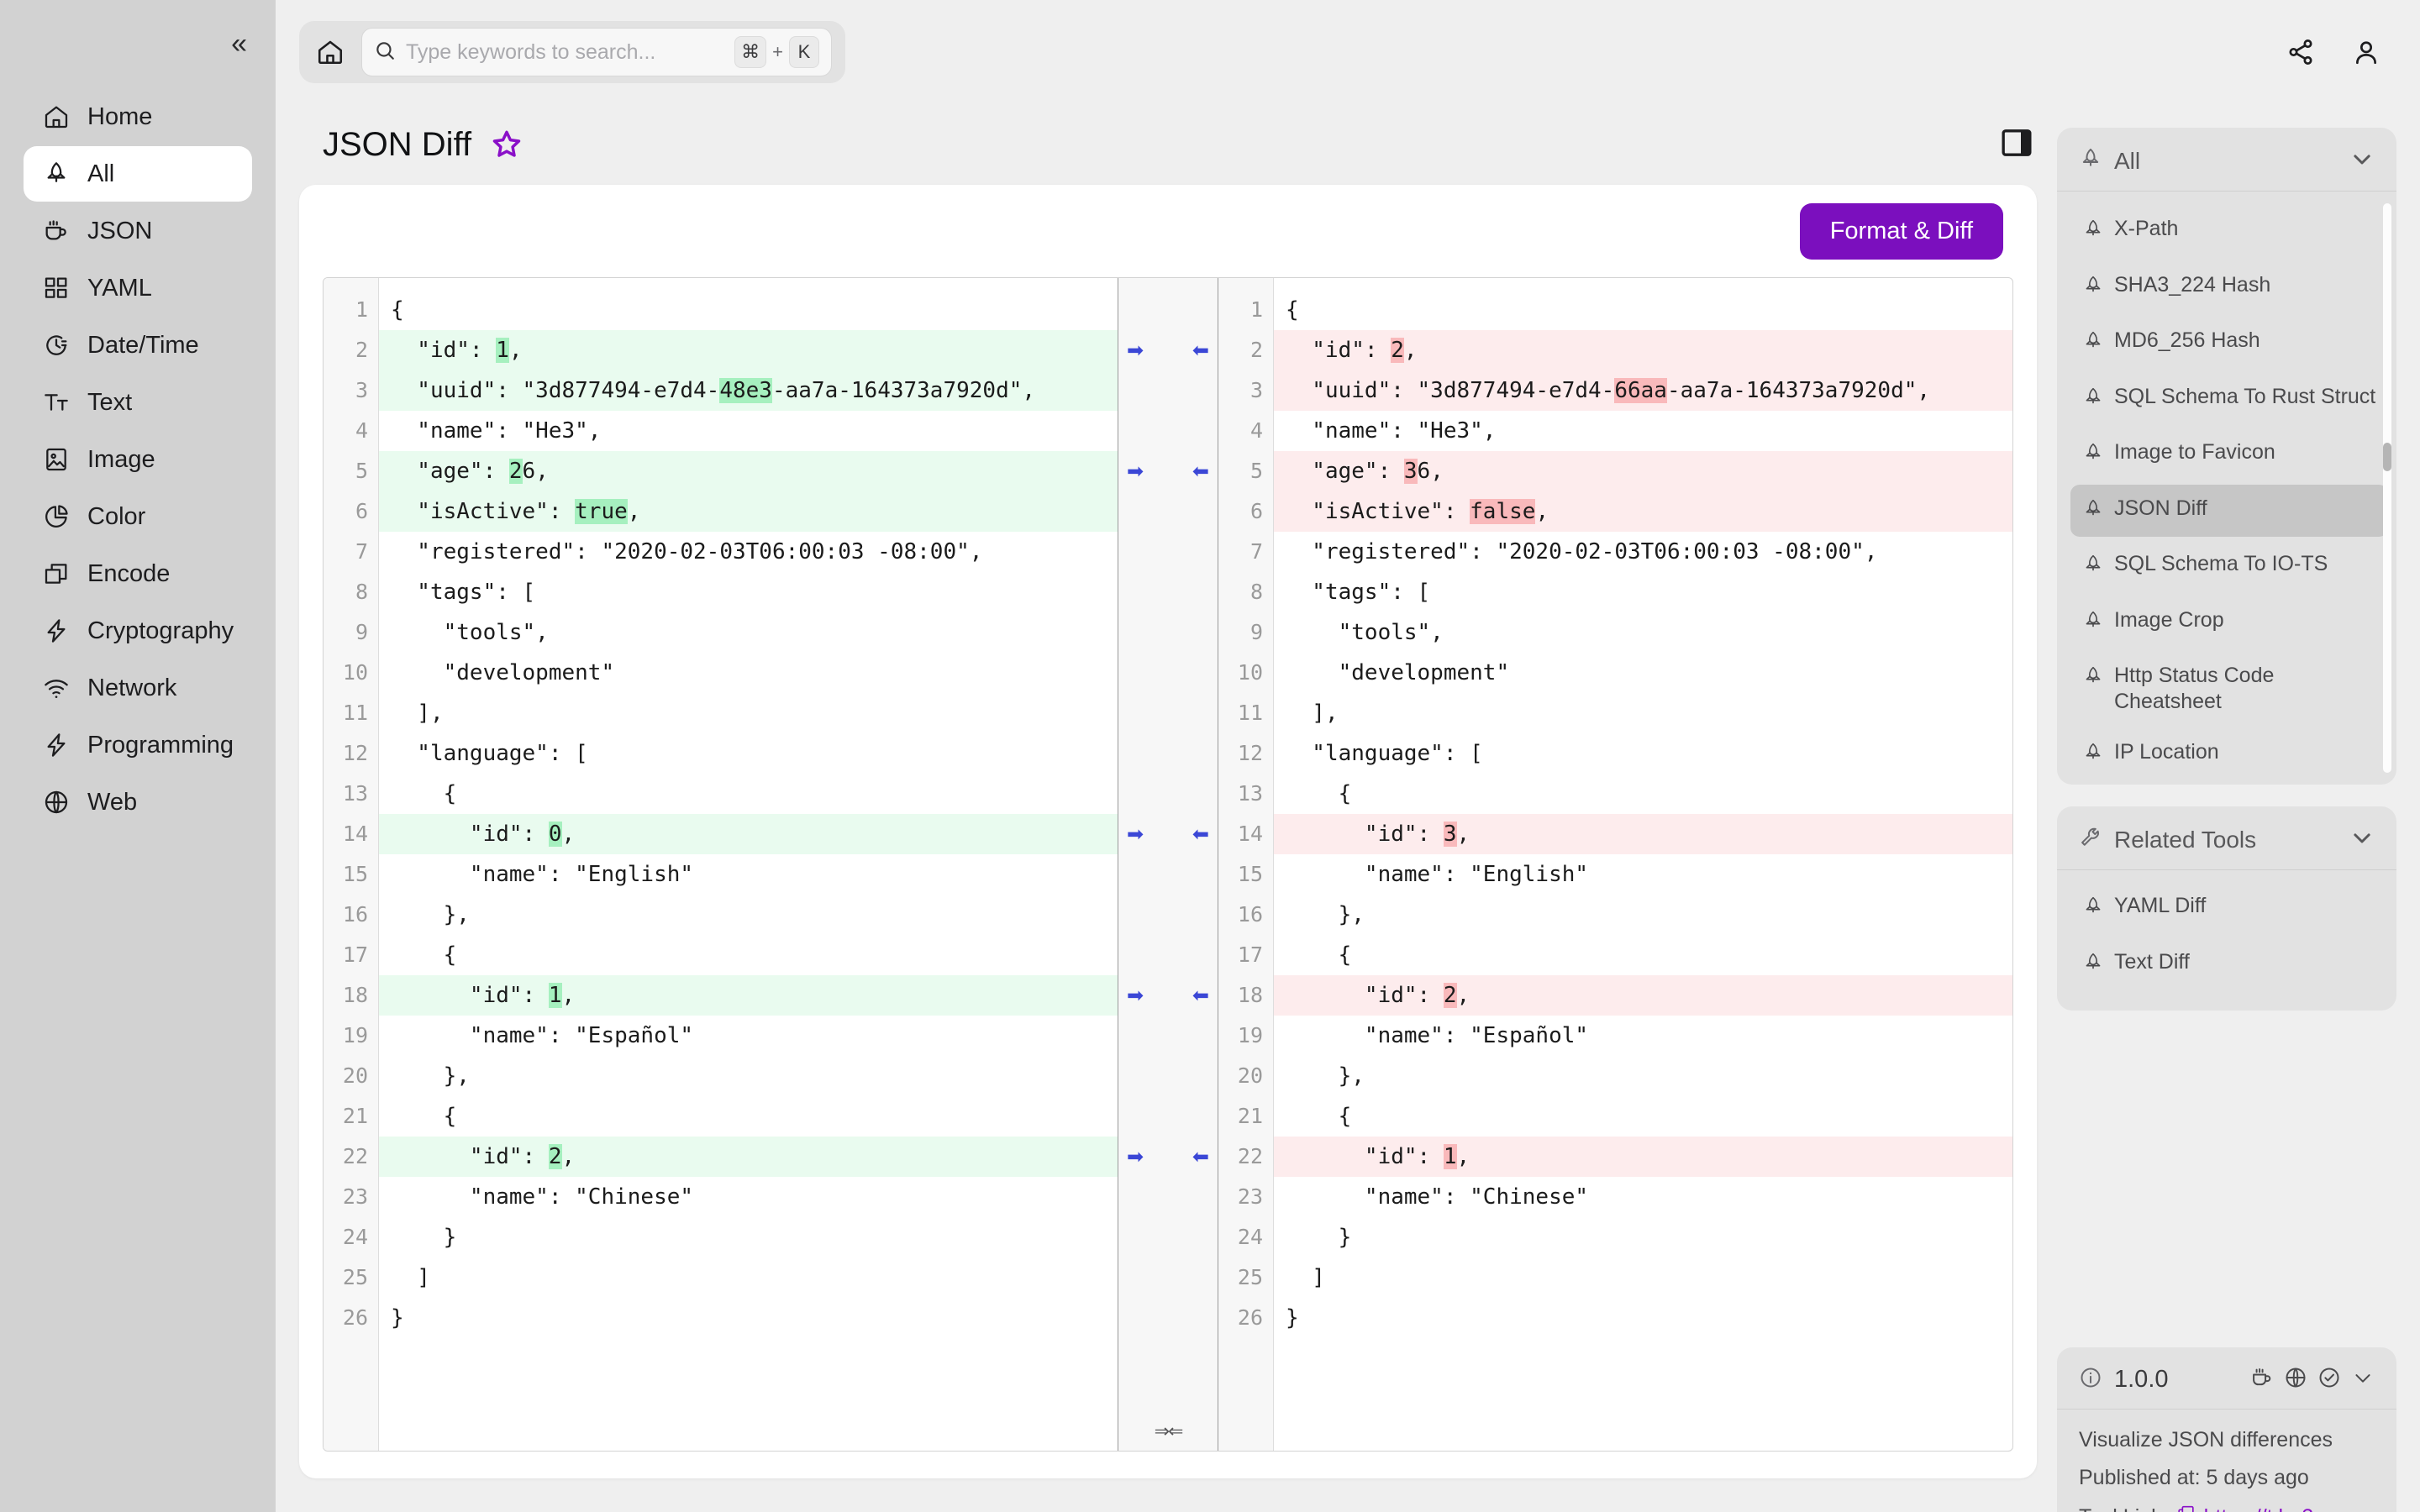 The width and height of the screenshot is (2420, 1512). I want to click on code-line: "isActive": true,, so click(749, 511).